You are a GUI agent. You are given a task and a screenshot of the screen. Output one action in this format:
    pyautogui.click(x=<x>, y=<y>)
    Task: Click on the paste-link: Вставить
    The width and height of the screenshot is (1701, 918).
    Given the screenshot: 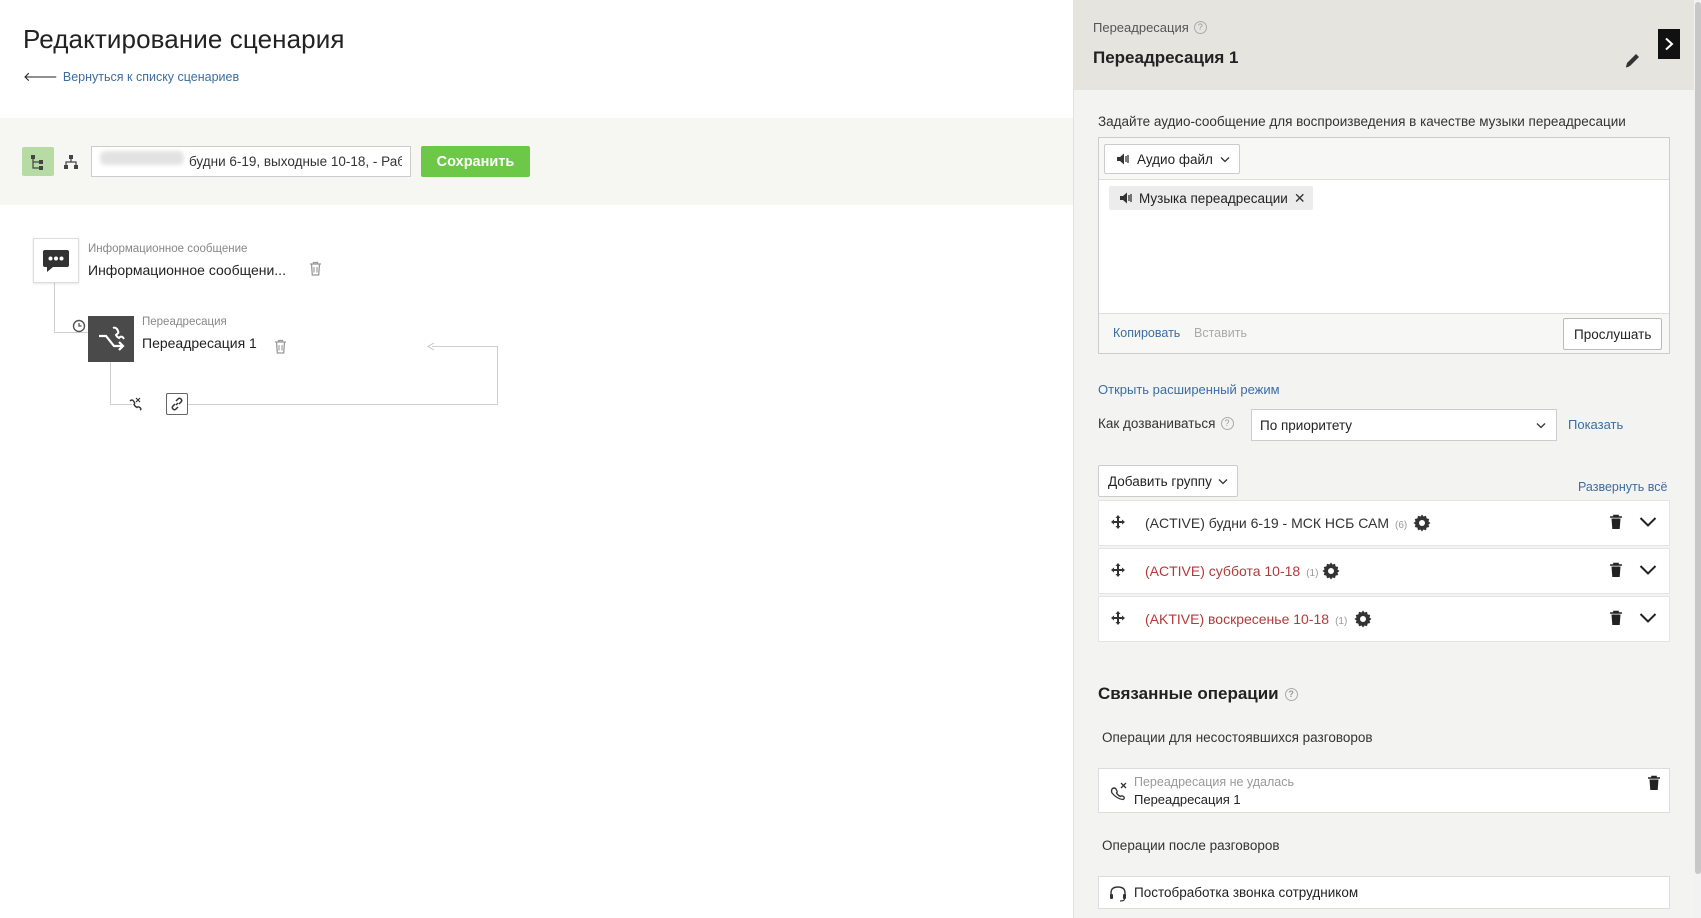 What is the action you would take?
    pyautogui.click(x=1220, y=333)
    